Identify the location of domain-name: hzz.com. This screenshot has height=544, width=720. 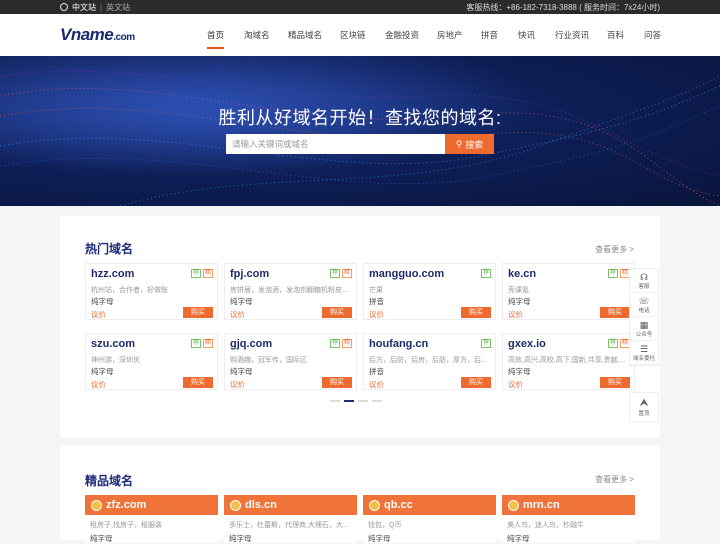
(112, 274).